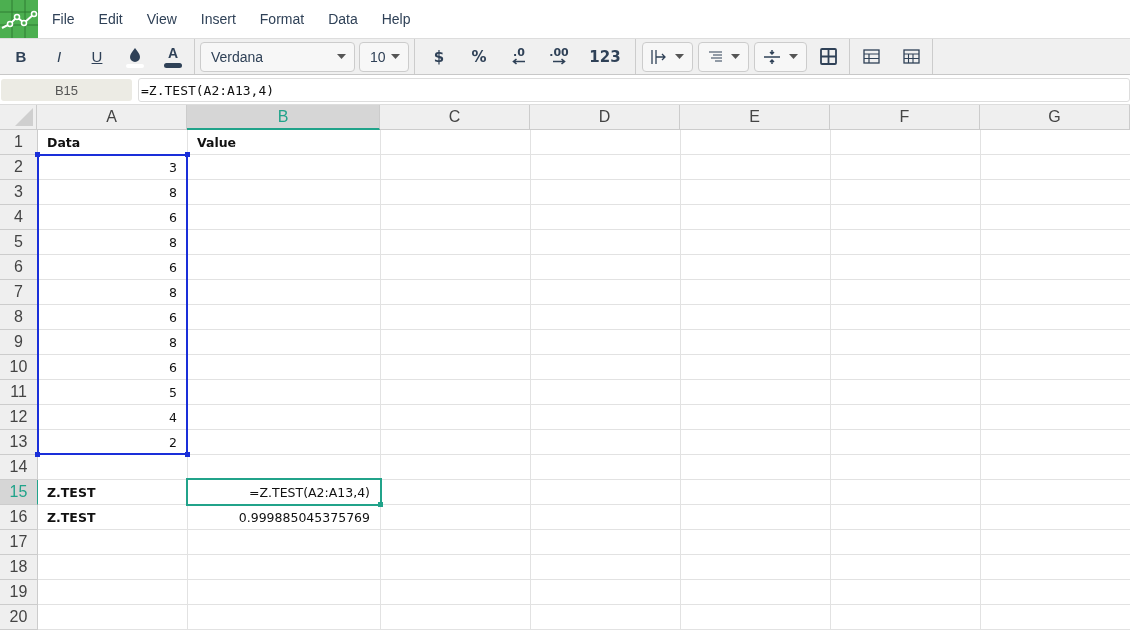  What do you see at coordinates (828, 57) in the screenshot?
I see `merge-cells-icon` at bounding box center [828, 57].